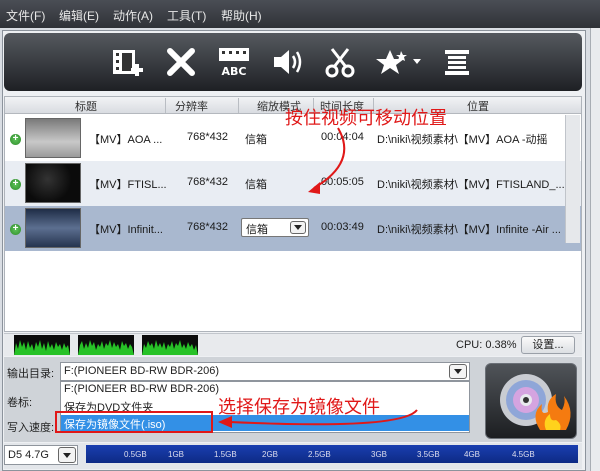 Image resolution: width=600 pixels, height=471 pixels. Describe the element at coordinates (128, 62) in the screenshot. I see `add-video-icon` at that location.